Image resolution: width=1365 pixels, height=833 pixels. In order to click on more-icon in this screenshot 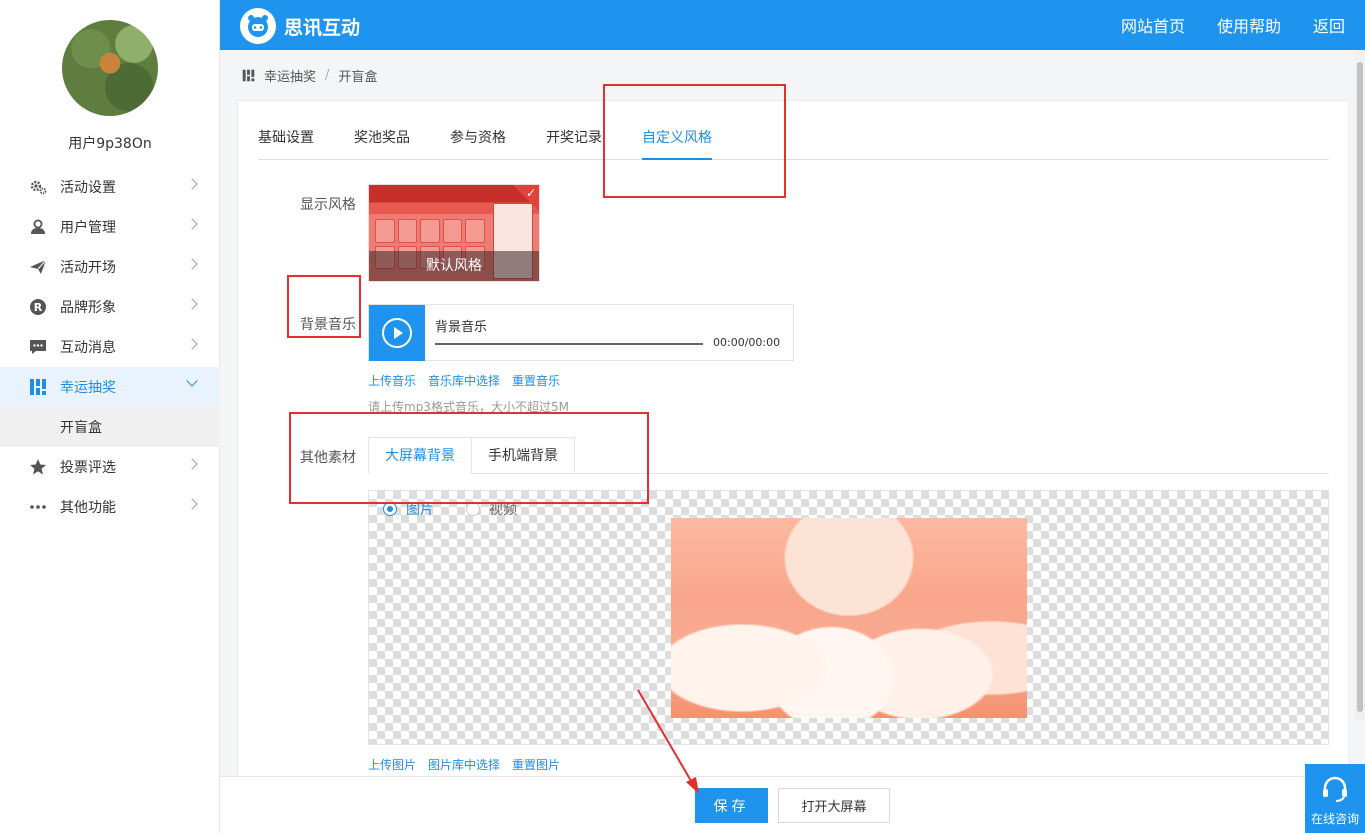, I will do `click(38, 507)`.